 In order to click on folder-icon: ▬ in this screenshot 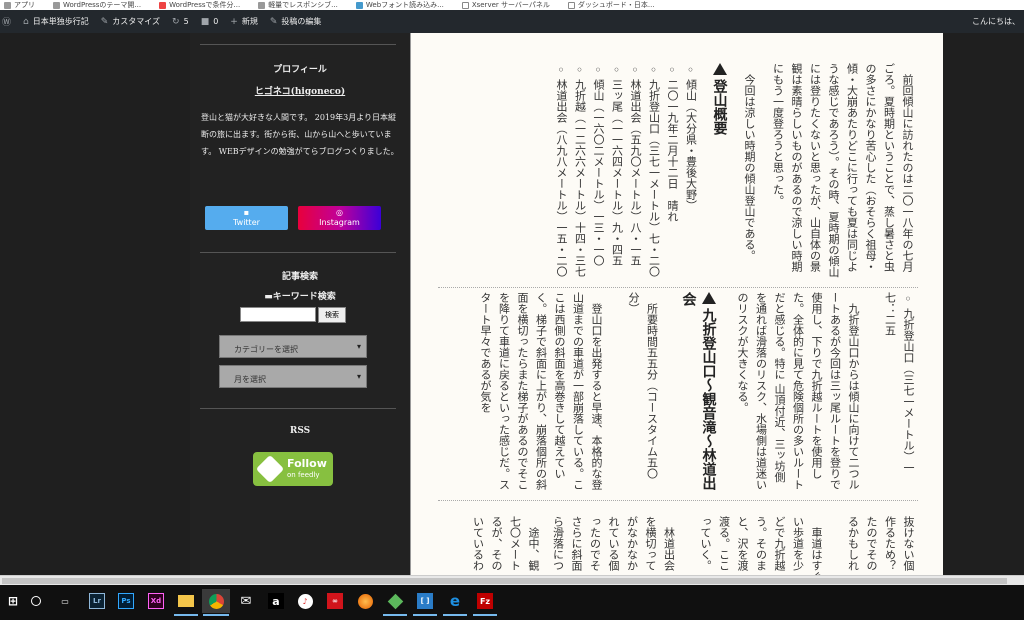, I will do `click(268, 297)`.